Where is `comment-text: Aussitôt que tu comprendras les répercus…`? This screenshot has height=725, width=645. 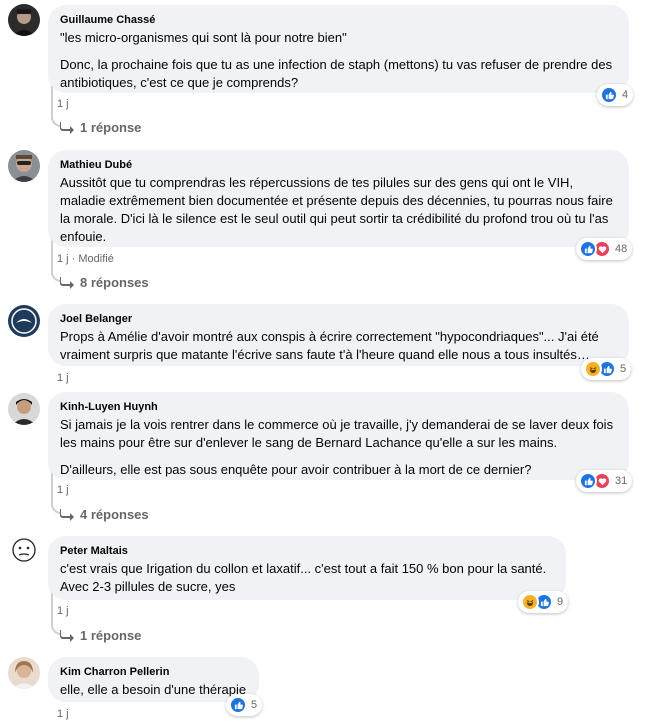
comment-text: Aussitôt que tu comprendras les répercus… is located at coordinates (338, 210).